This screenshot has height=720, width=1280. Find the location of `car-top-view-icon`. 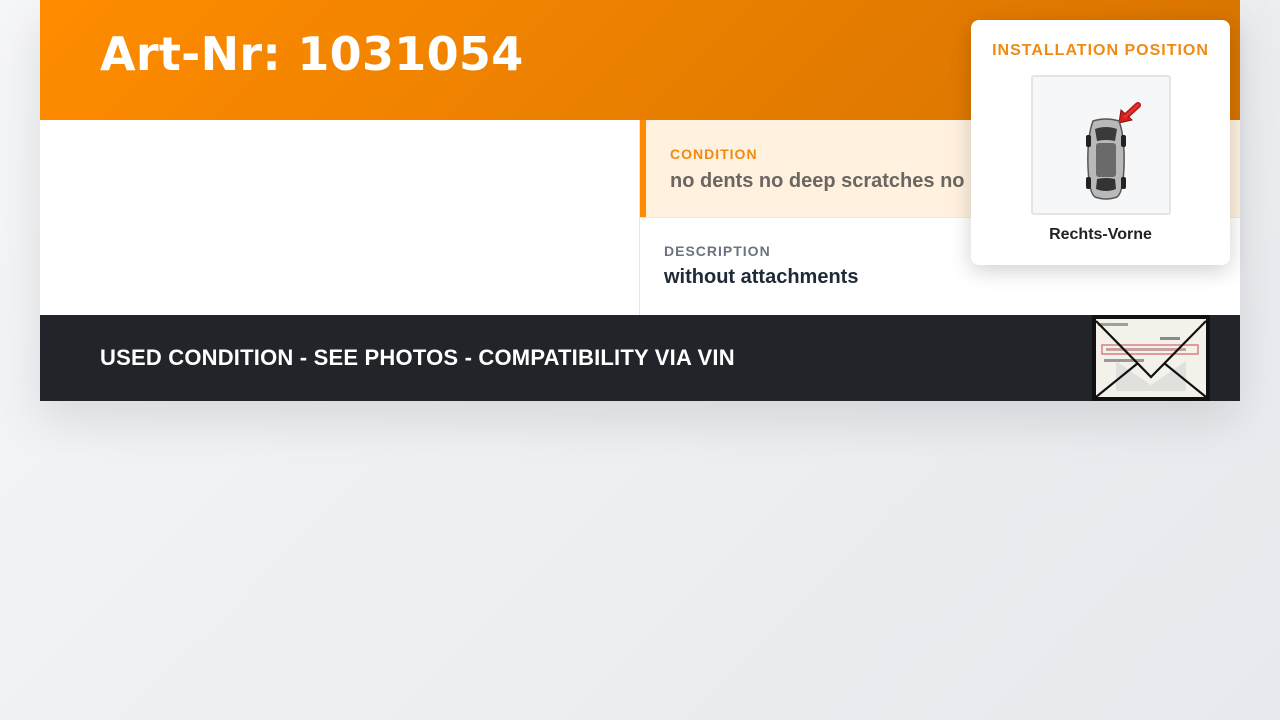

car-top-view-icon is located at coordinates (1101, 145).